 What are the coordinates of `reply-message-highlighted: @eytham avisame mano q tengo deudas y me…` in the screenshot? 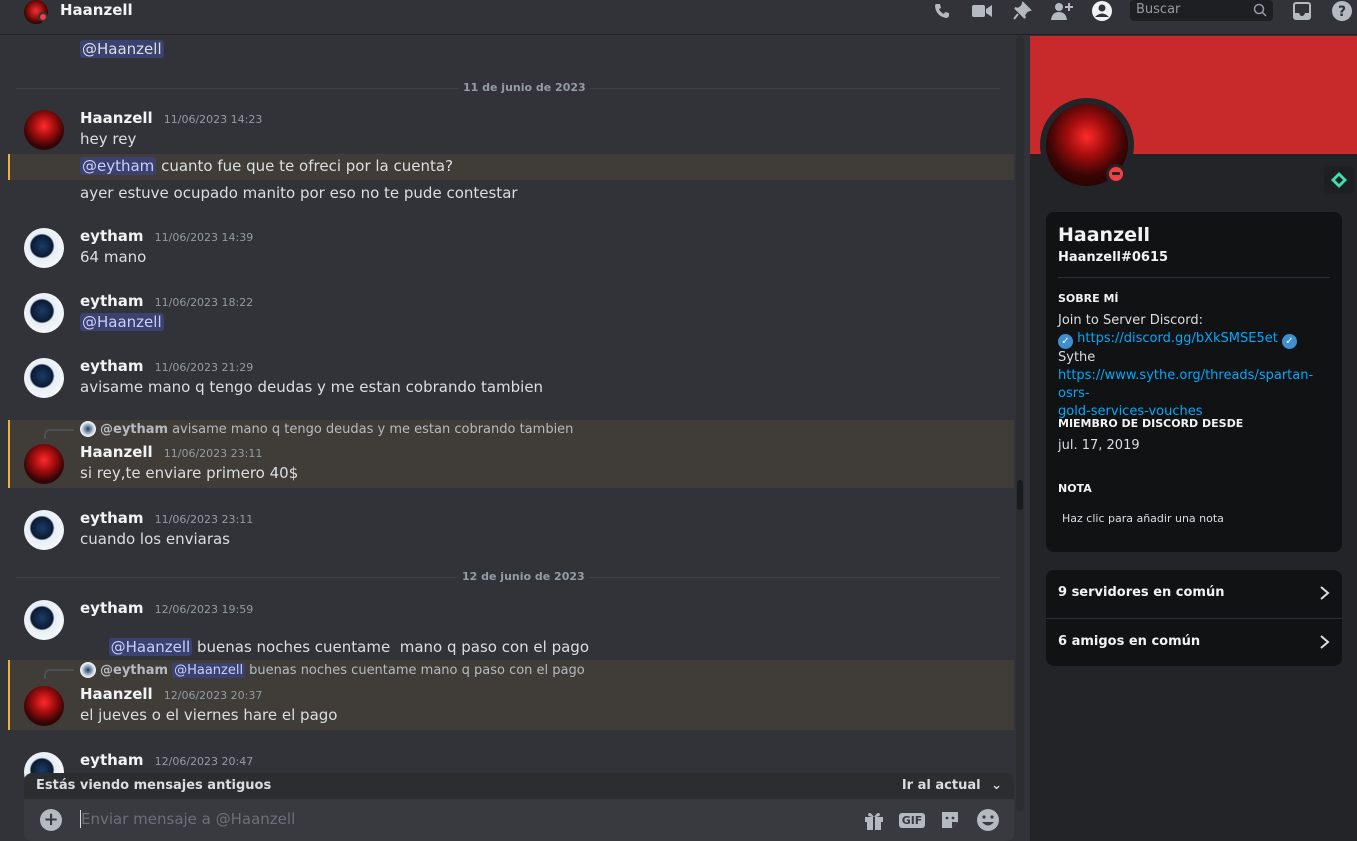 It's located at (511, 454).